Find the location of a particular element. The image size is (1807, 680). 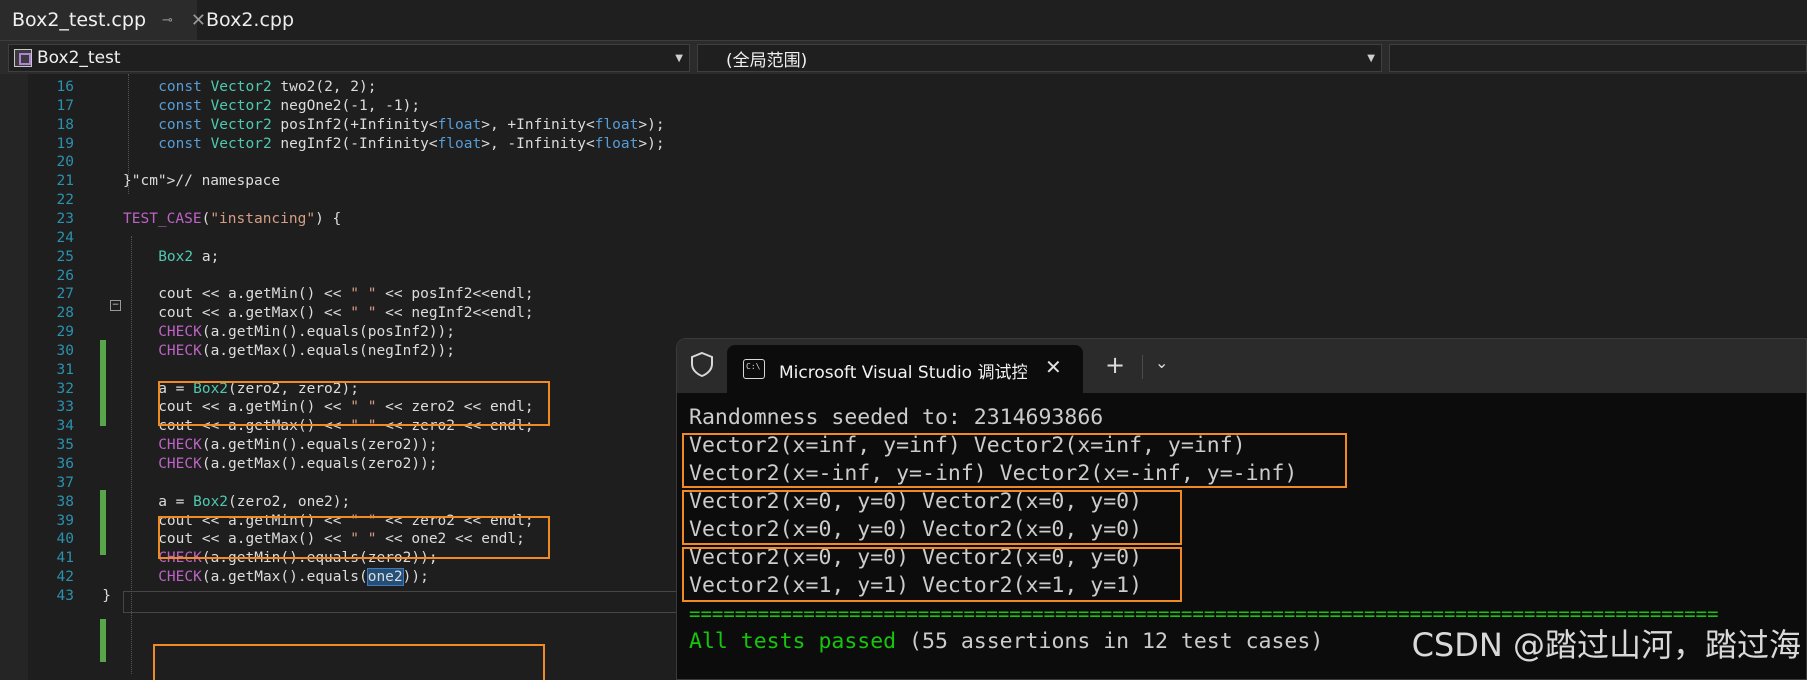

line-number: 43 is located at coordinates (65, 595).